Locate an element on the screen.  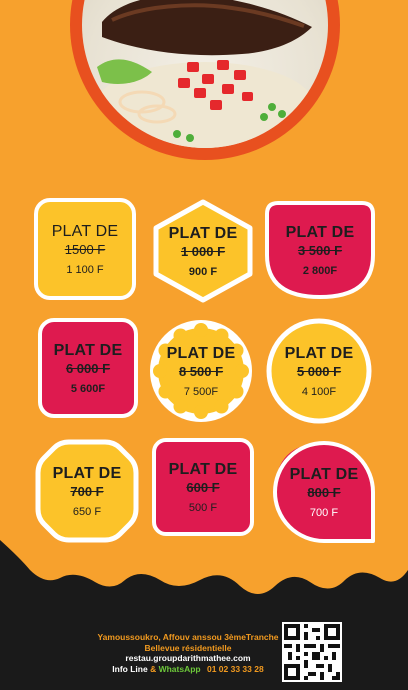
offer-badge: PLAT DE 8 500 F 7 500F is located at coordinates (201, 371).